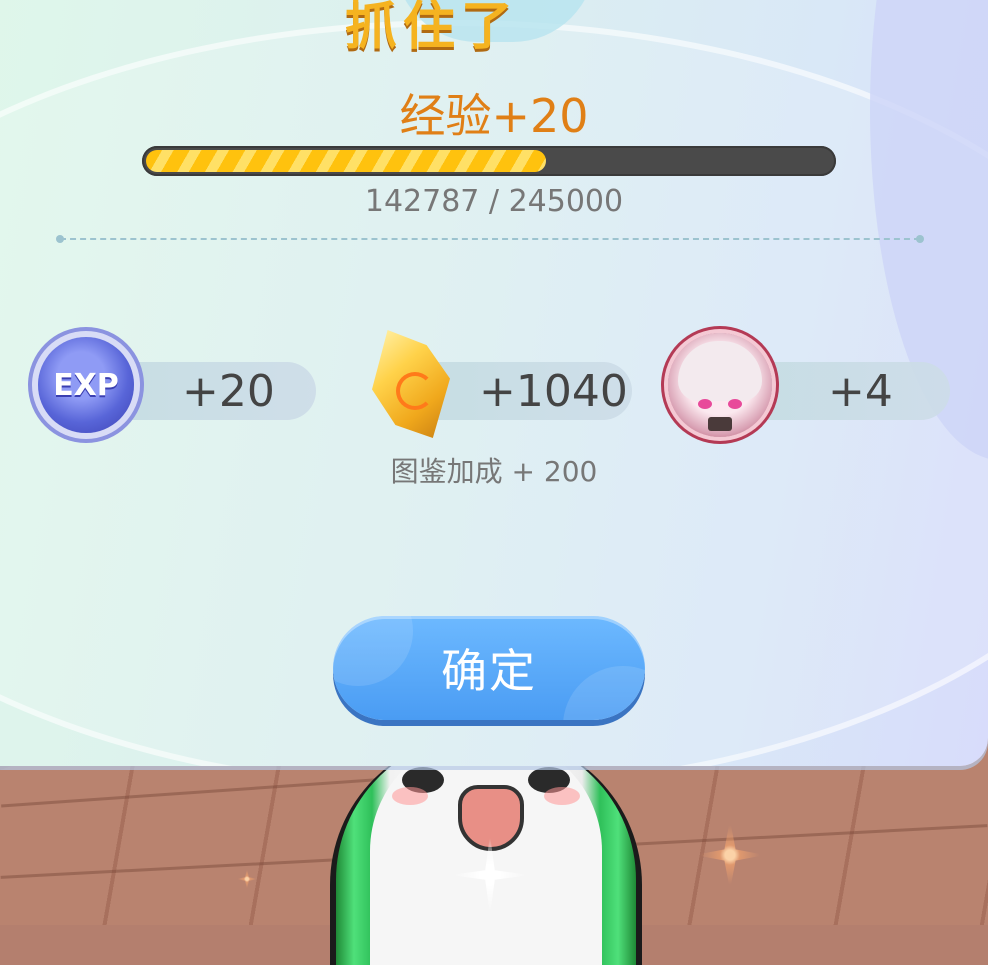 The width and height of the screenshot is (988, 965). What do you see at coordinates (86, 385) in the screenshot?
I see `exp-icon: EXP` at bounding box center [86, 385].